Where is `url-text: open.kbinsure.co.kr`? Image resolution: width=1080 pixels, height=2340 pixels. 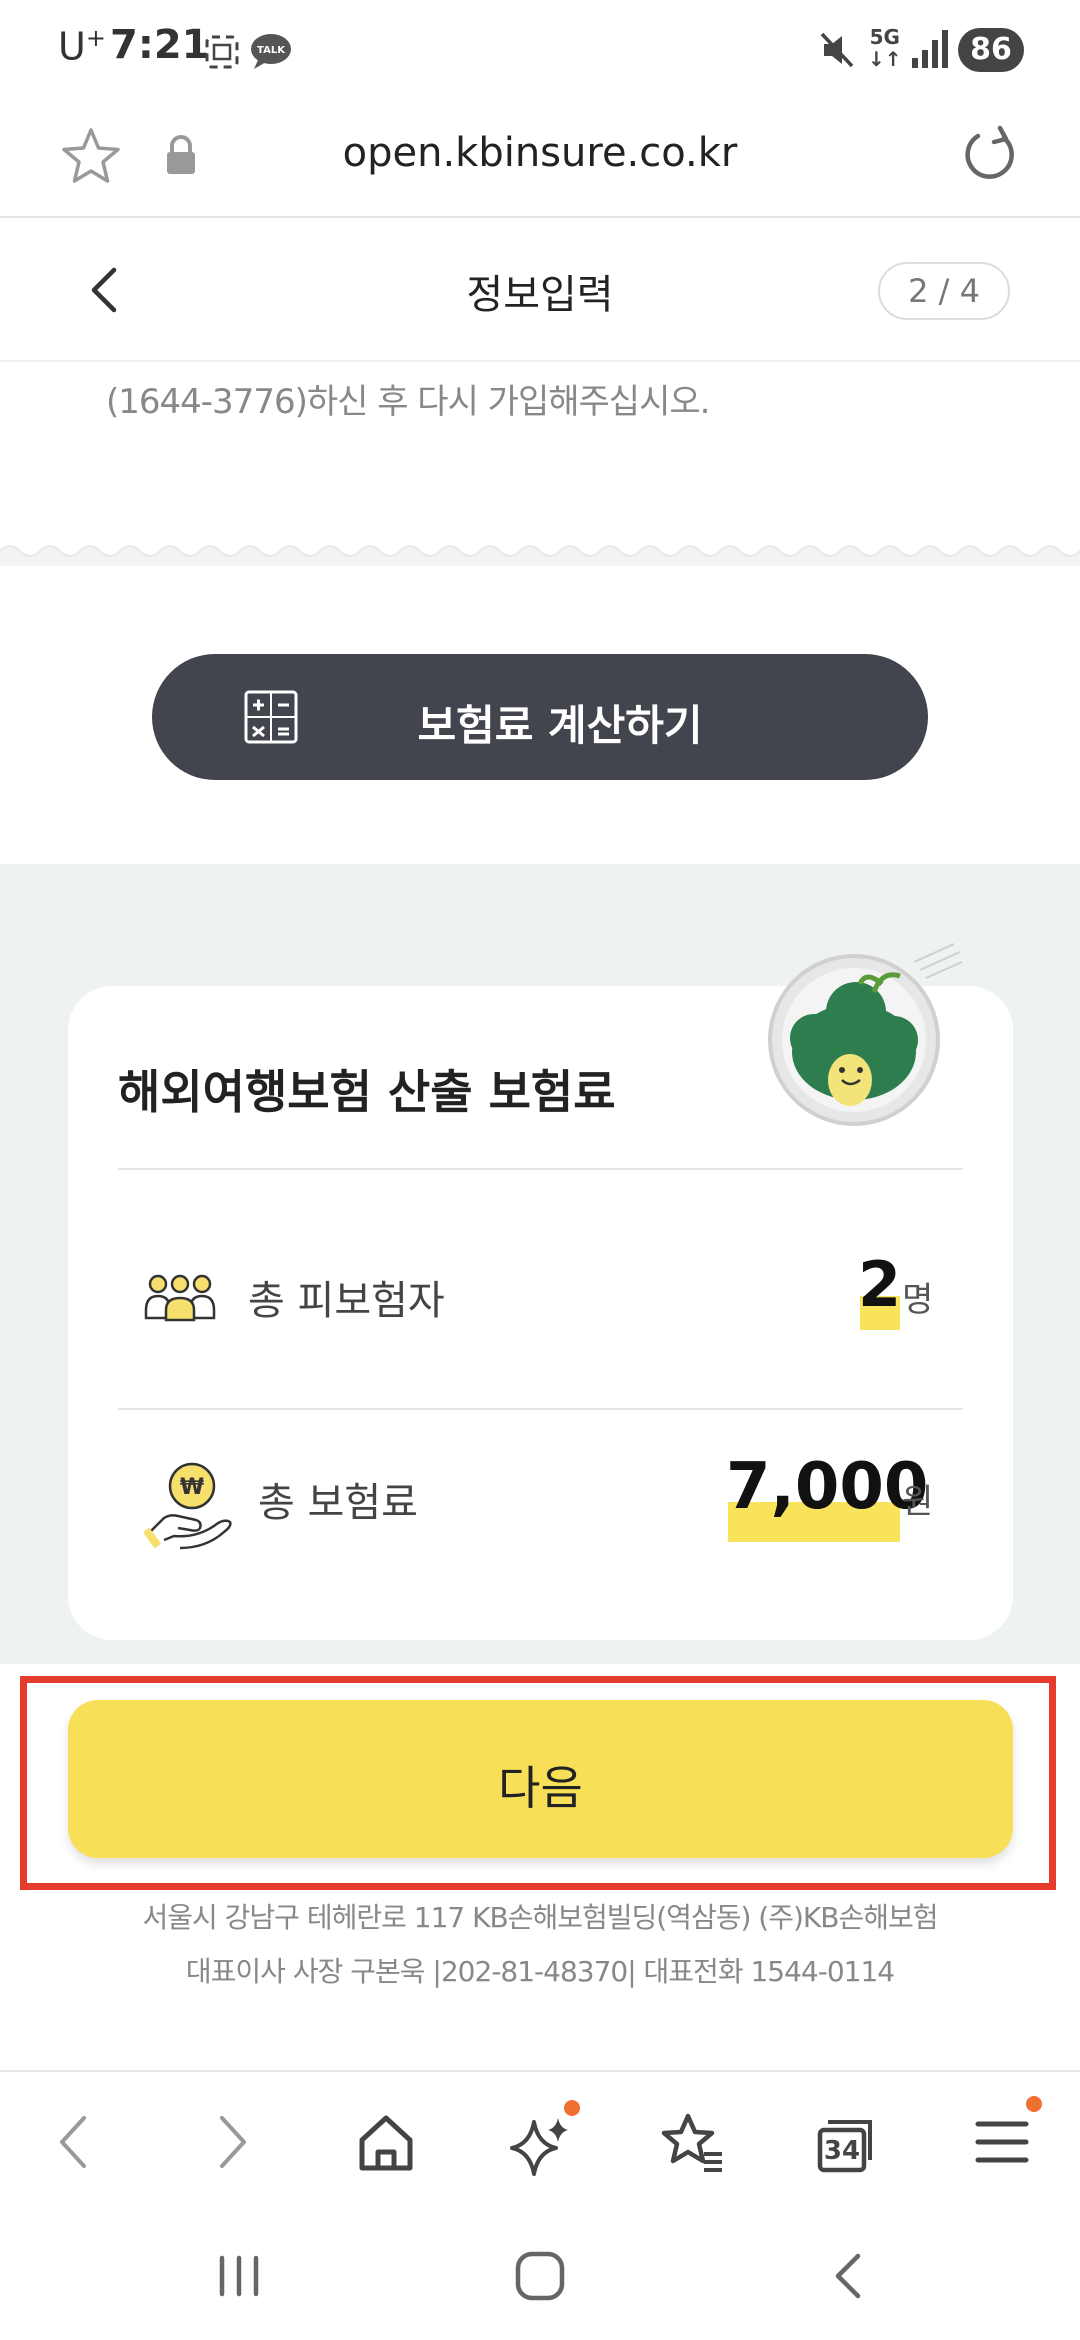
url-text: open.kbinsure.co.kr is located at coordinates (540, 153).